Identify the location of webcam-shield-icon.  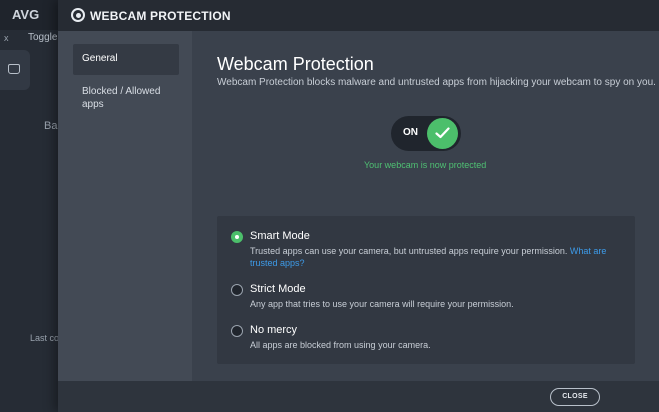
(78, 15).